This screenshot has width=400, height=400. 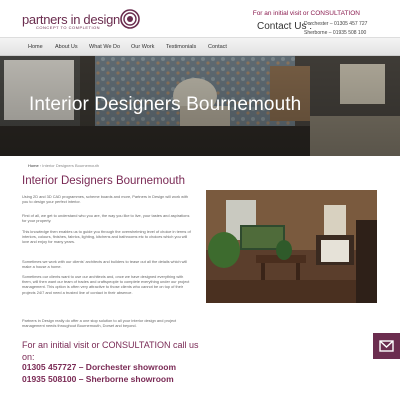 I want to click on interior-room-image, so click(x=291, y=246).